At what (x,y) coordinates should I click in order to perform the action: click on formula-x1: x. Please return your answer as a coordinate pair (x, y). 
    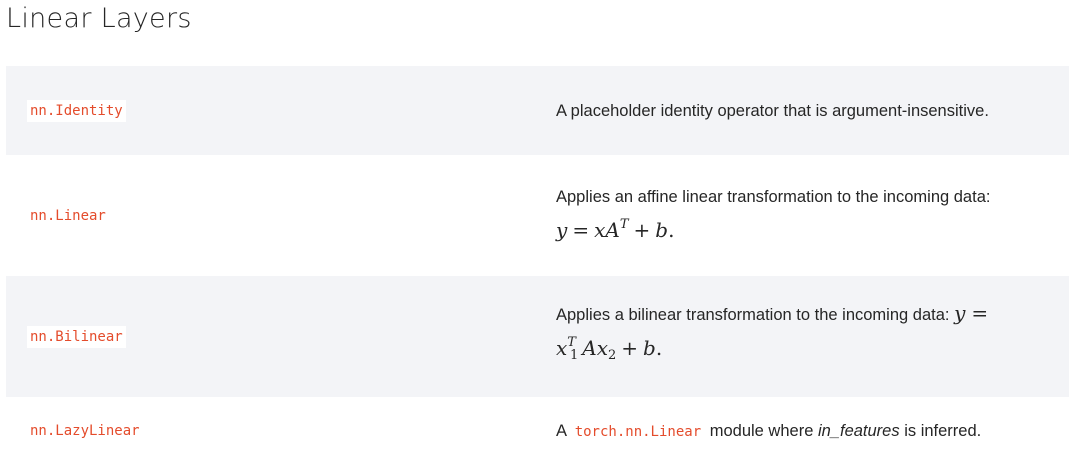
    Looking at the image, I should click on (562, 348).